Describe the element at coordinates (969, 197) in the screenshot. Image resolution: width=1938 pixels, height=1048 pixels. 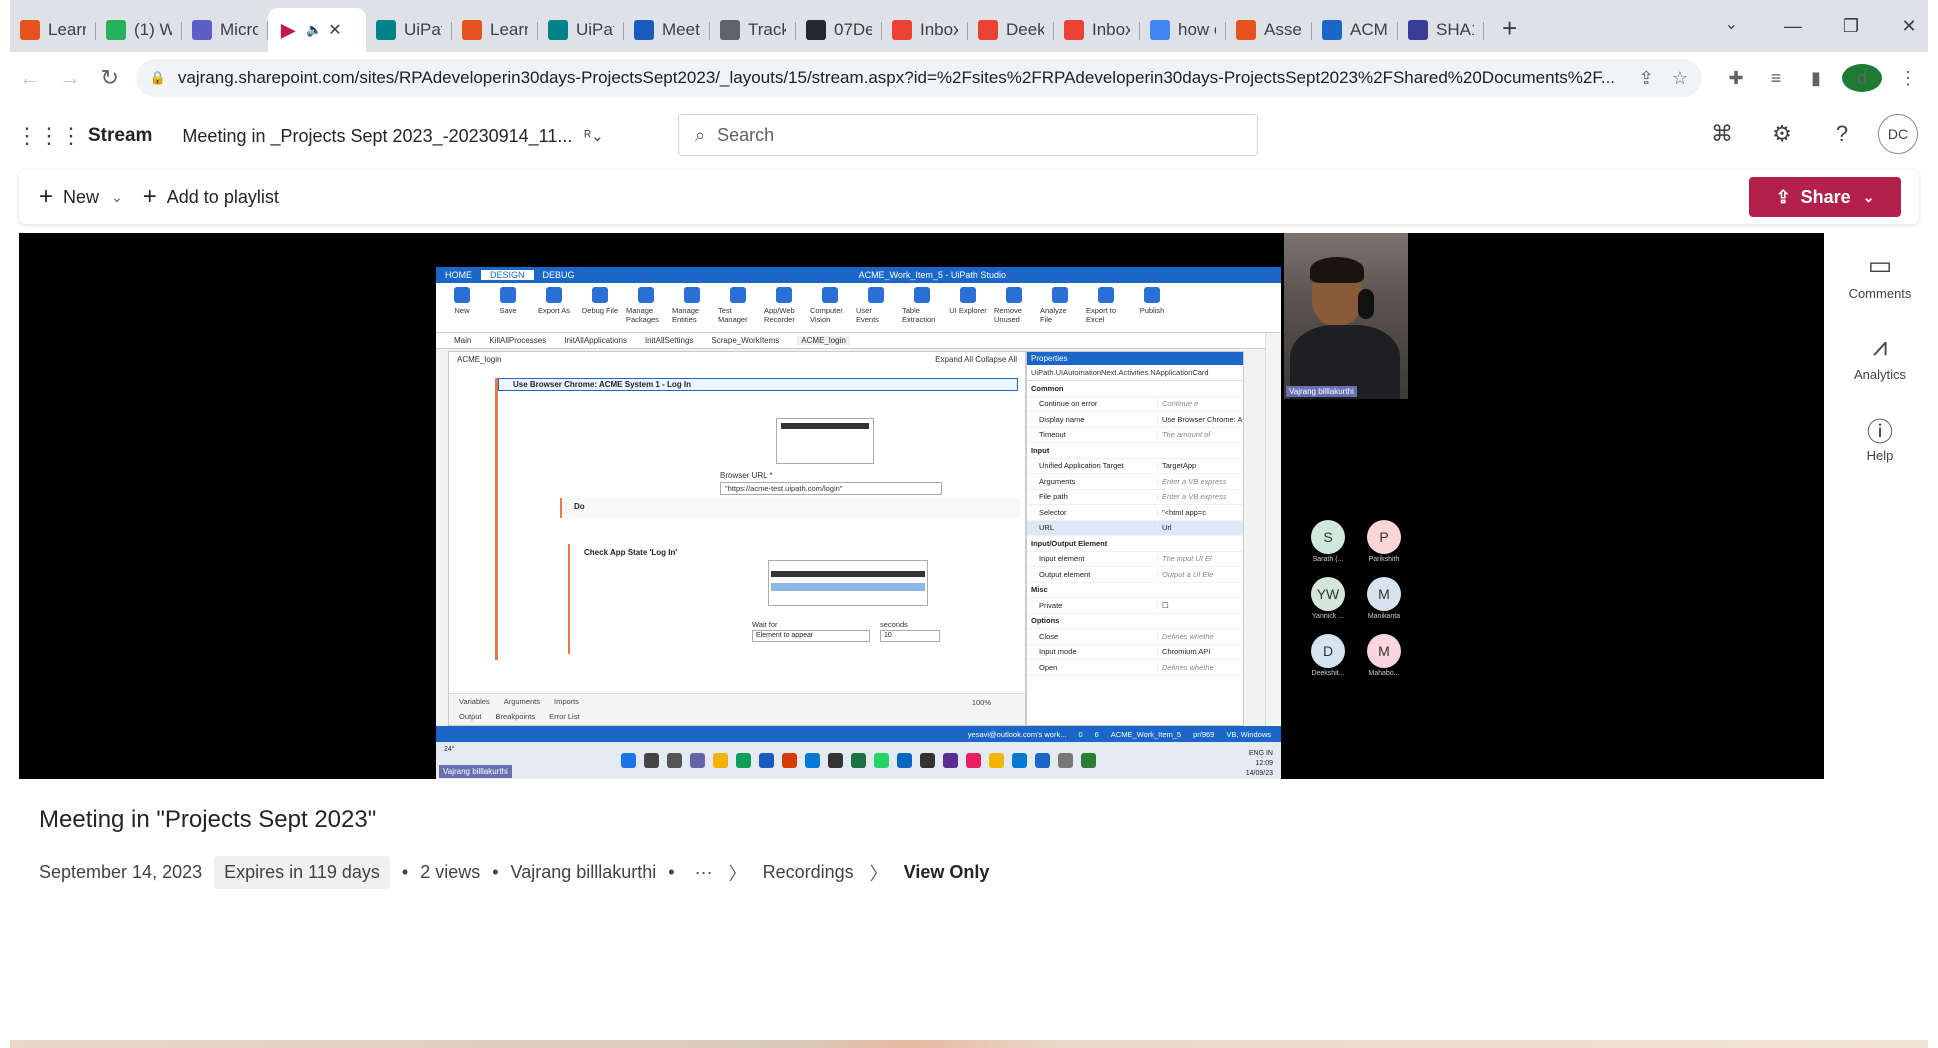
I see `command-bar: + New ⌄ + Add to playlist ⇪ Share ⌄` at that location.